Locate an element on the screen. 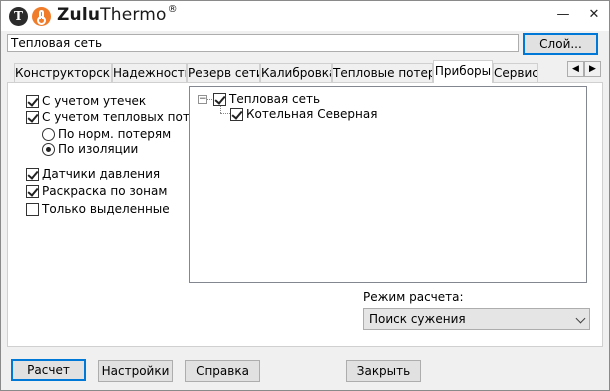 This screenshot has width=610, height=391. checkbox-unchecked-icon is located at coordinates (32, 209).